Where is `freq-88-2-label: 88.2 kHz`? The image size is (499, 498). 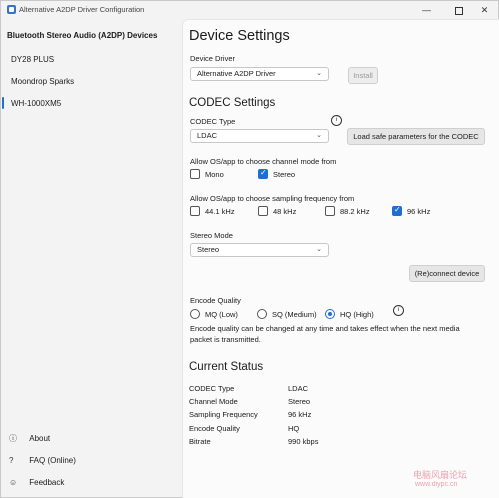 freq-88-2-label: 88.2 kHz is located at coordinates (355, 211).